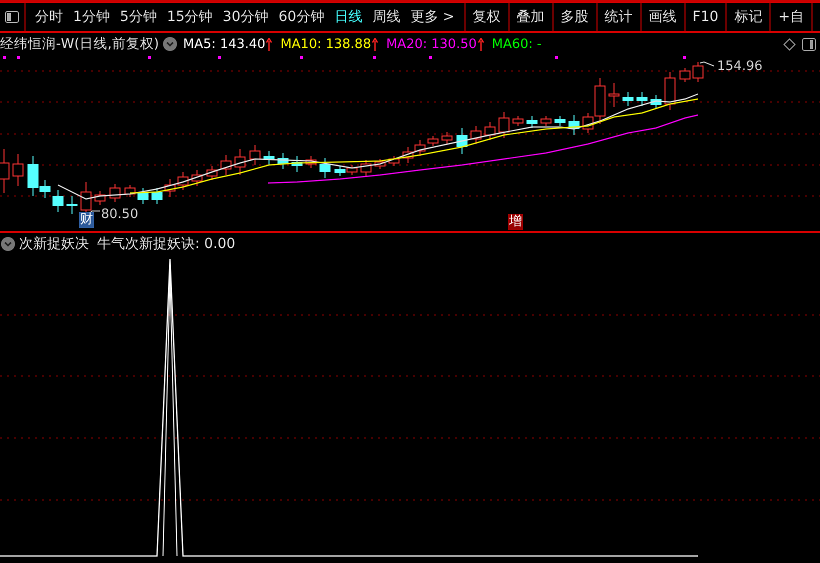 This screenshot has width=820, height=563. Describe the element at coordinates (386, 17) in the screenshot. I see `period-tab: 周线` at that location.